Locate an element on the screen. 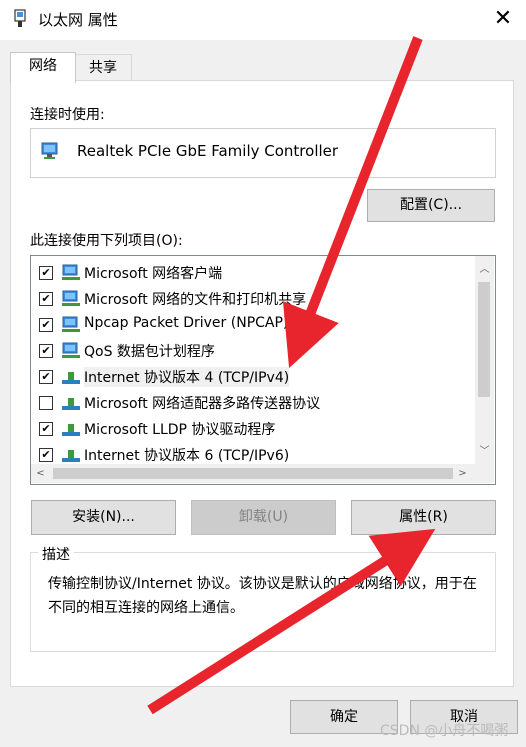  list-item: ✔ Microsoft 网络的文件和打印机共享 is located at coordinates (253, 299).